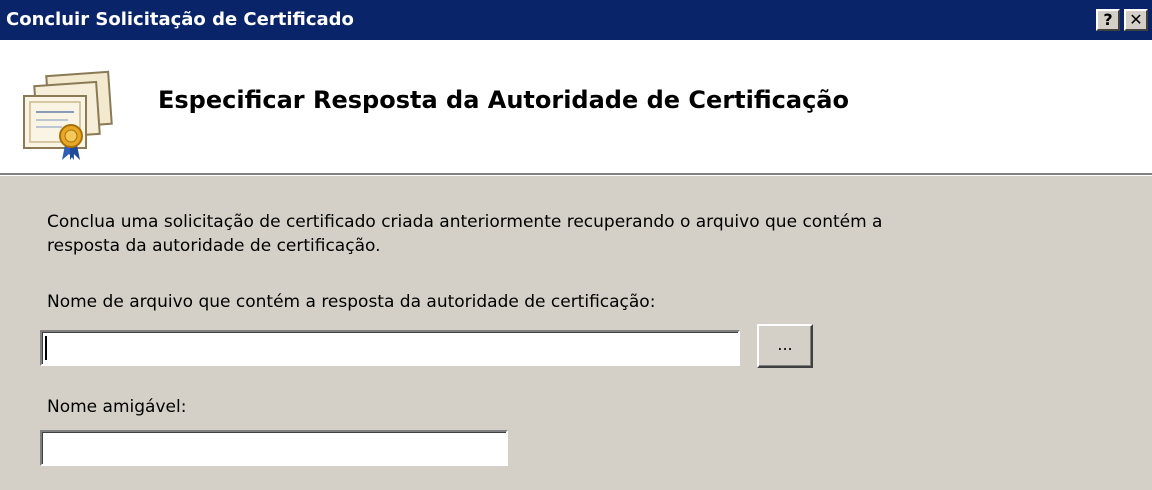 Image resolution: width=1152 pixels, height=490 pixels. I want to click on help-icon: ?, so click(1108, 19).